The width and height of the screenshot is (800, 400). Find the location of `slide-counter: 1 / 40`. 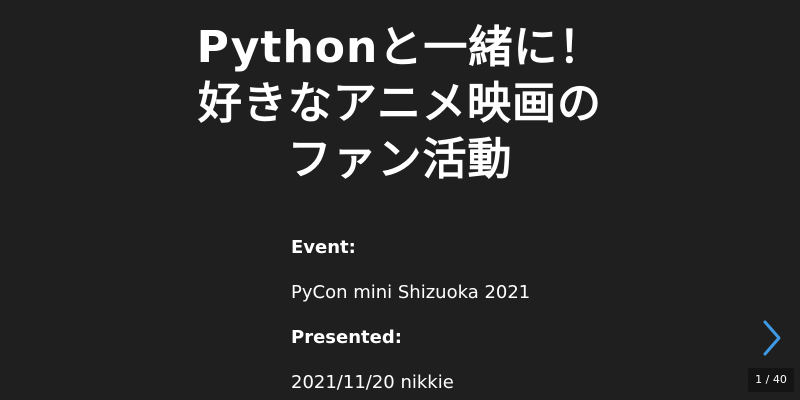

slide-counter: 1 / 40 is located at coordinates (771, 380).